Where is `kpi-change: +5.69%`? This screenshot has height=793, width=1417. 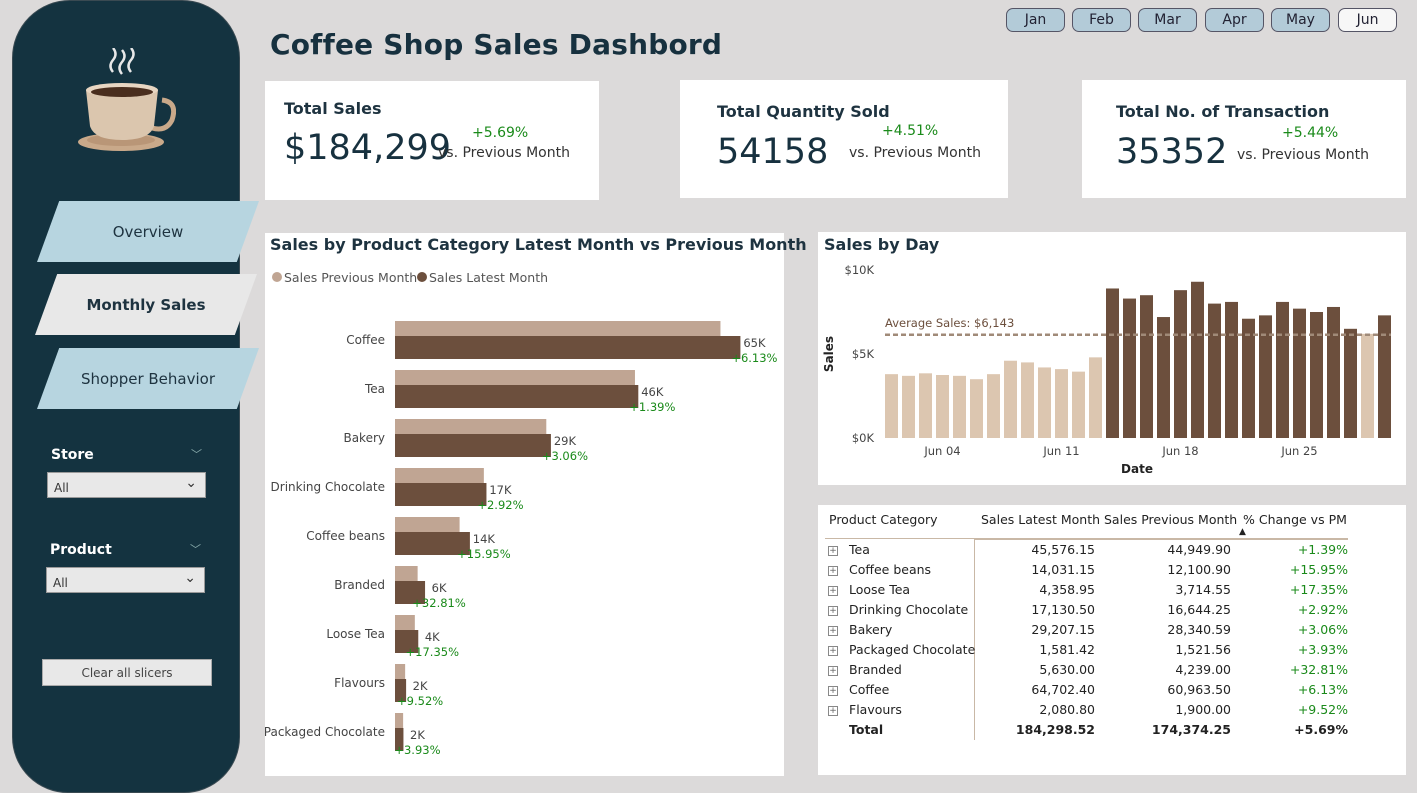
kpi-change: +5.69% is located at coordinates (500, 133).